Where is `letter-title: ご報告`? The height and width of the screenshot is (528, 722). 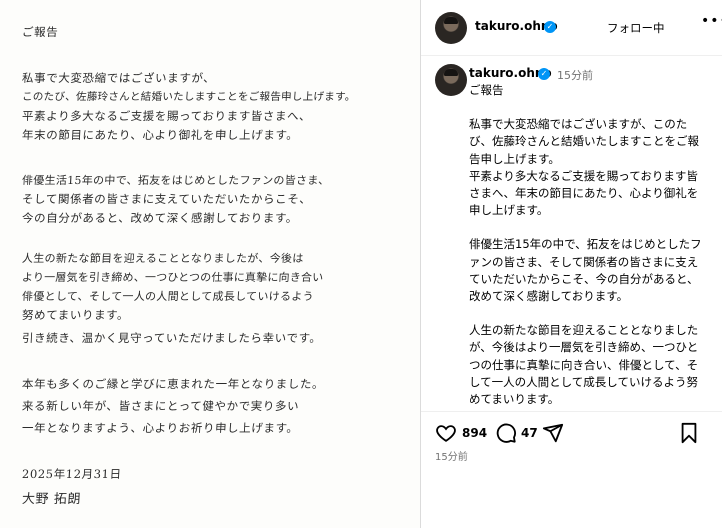 letter-title: ご報告 is located at coordinates (40, 32).